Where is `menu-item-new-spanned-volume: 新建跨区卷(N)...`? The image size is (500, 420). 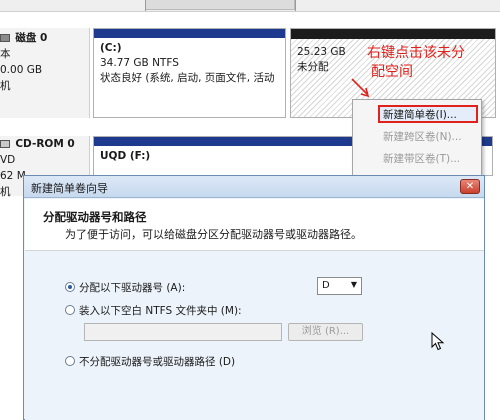 menu-item-new-spanned-volume: 新建跨区卷(N)... is located at coordinates (422, 136).